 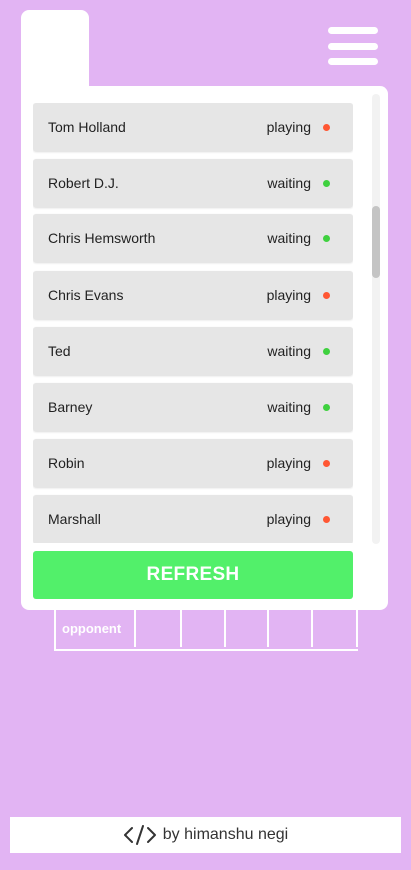 I want to click on player-name: Chris Hemsworth, so click(x=102, y=238).